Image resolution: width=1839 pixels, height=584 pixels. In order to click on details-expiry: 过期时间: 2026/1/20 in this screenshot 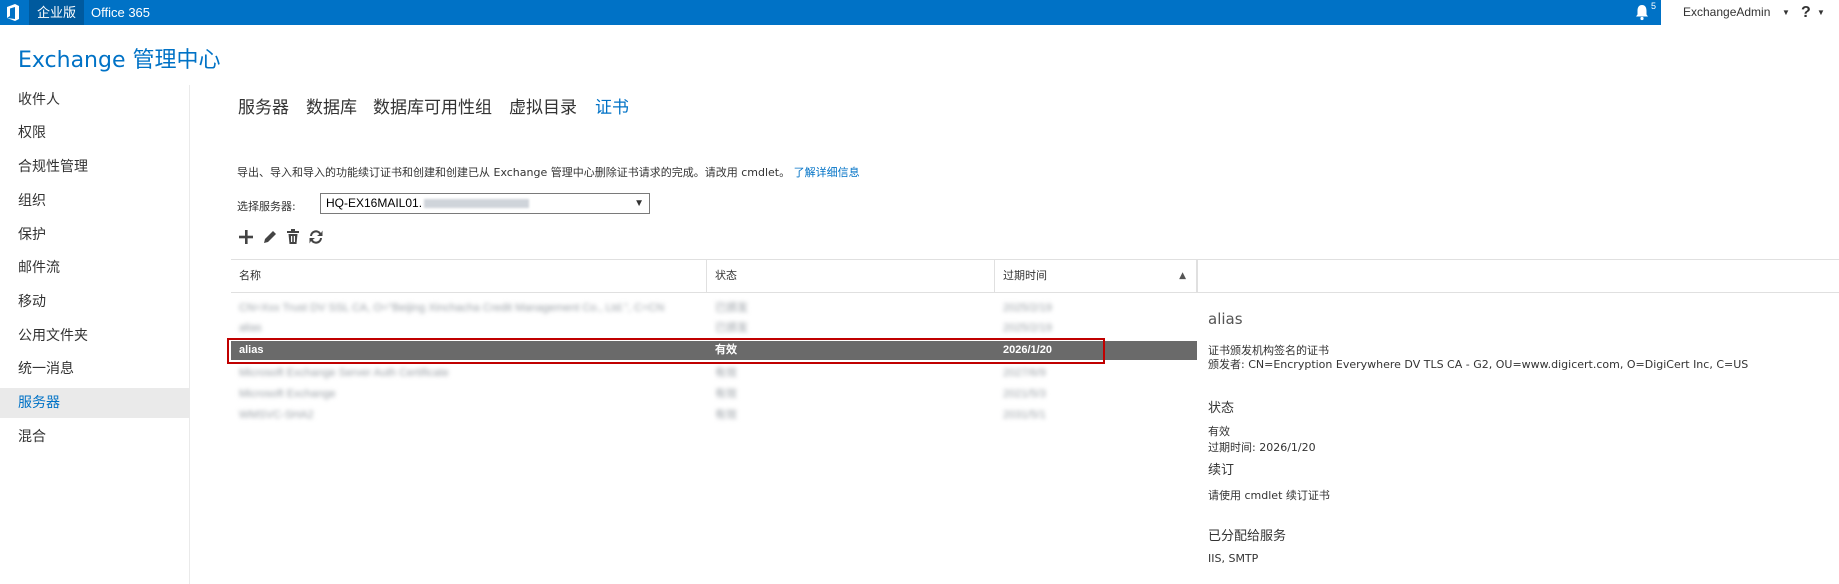, I will do `click(1262, 447)`.